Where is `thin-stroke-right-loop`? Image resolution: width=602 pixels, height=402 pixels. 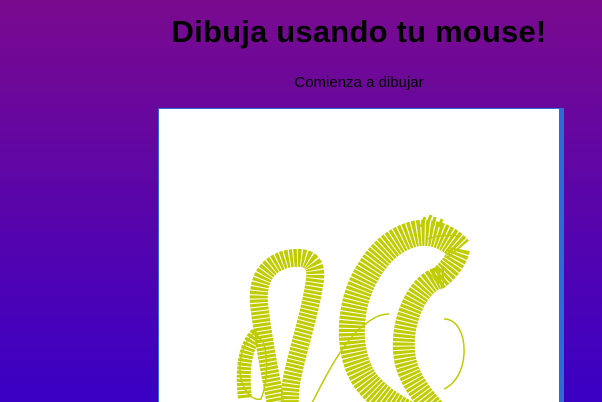
thin-stroke-right-loop is located at coordinates (454, 354).